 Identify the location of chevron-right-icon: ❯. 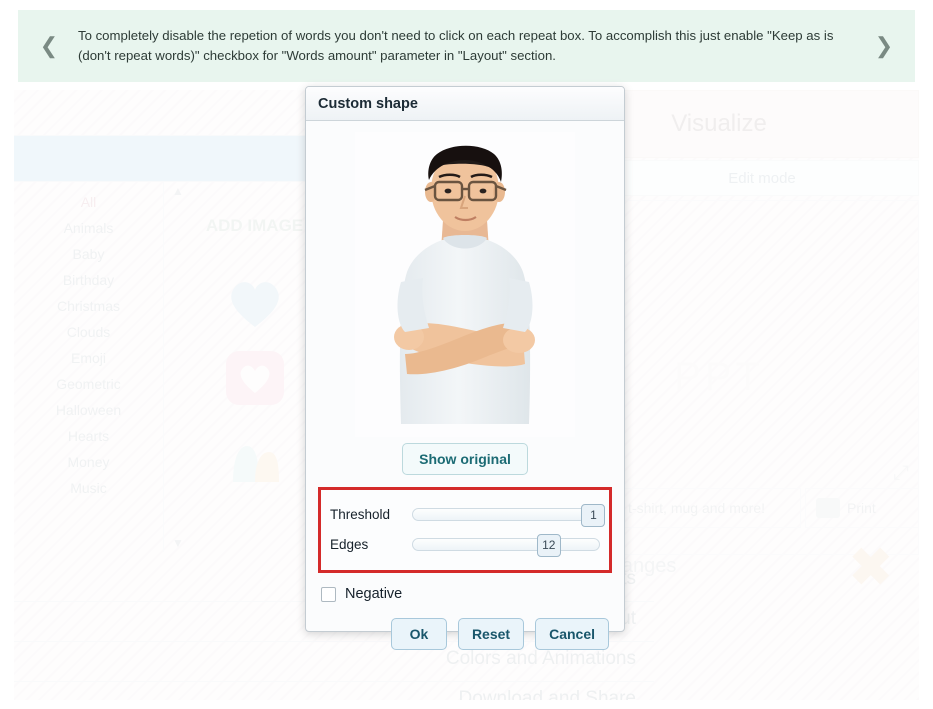
(884, 46).